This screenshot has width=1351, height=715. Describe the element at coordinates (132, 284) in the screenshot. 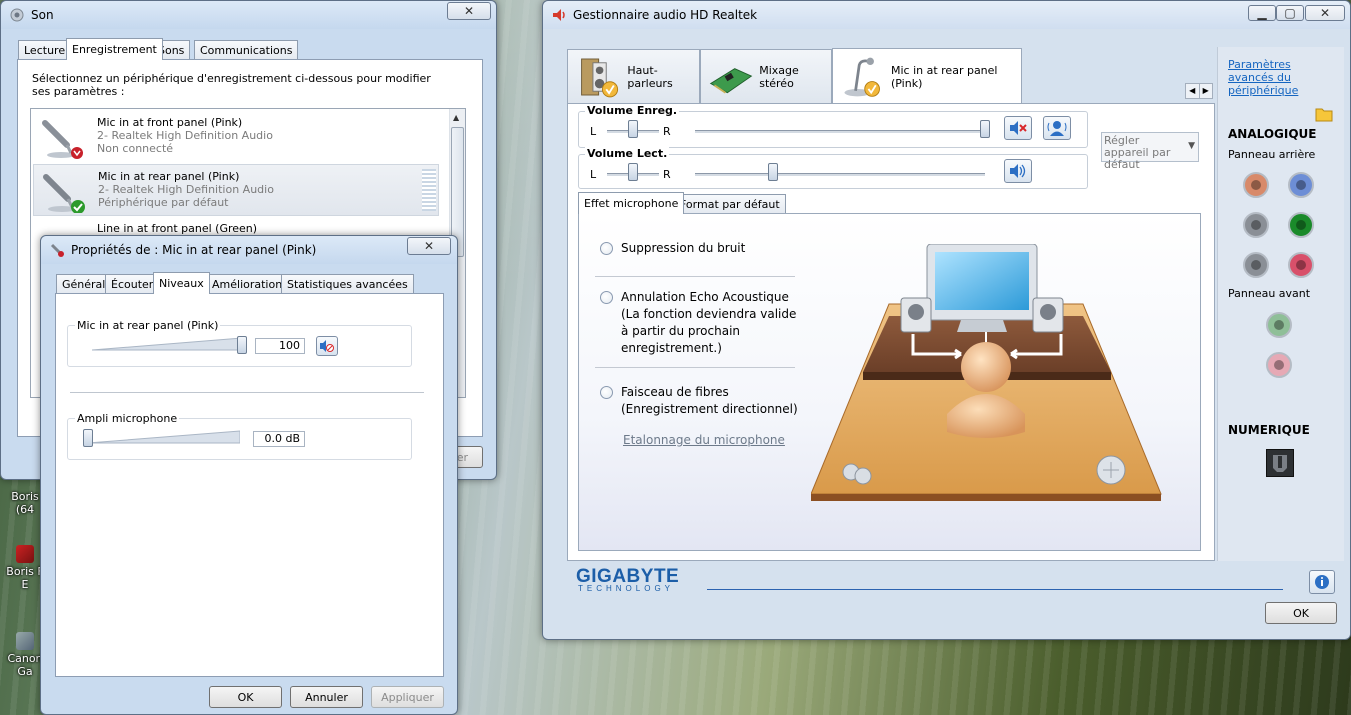

I see `tab-ecouter: Écouter` at that location.